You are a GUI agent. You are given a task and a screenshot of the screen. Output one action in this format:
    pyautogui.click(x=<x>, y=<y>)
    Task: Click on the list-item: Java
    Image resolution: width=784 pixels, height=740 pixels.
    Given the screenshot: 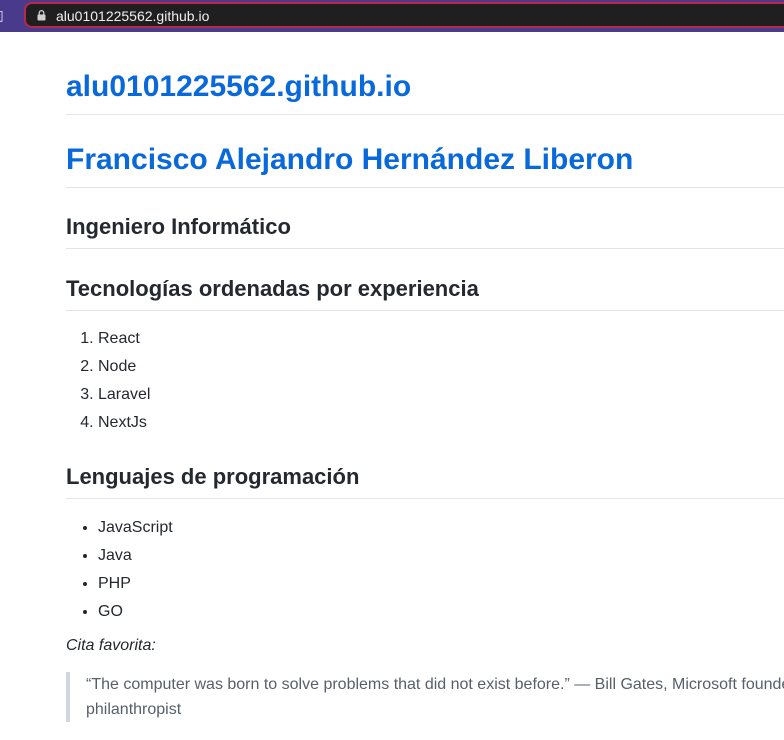 What is the action you would take?
    pyautogui.click(x=441, y=556)
    